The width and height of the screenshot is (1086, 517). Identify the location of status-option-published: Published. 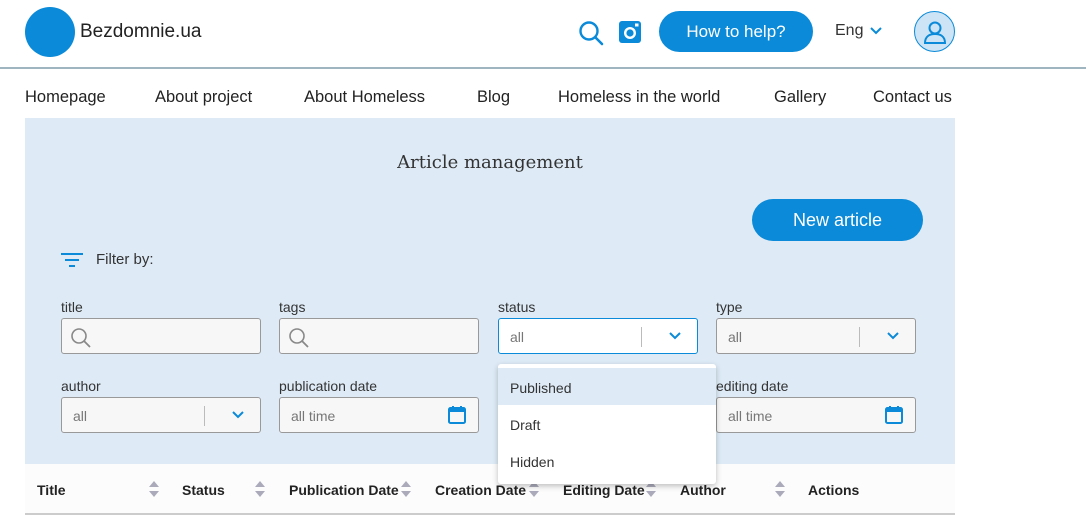
(607, 386).